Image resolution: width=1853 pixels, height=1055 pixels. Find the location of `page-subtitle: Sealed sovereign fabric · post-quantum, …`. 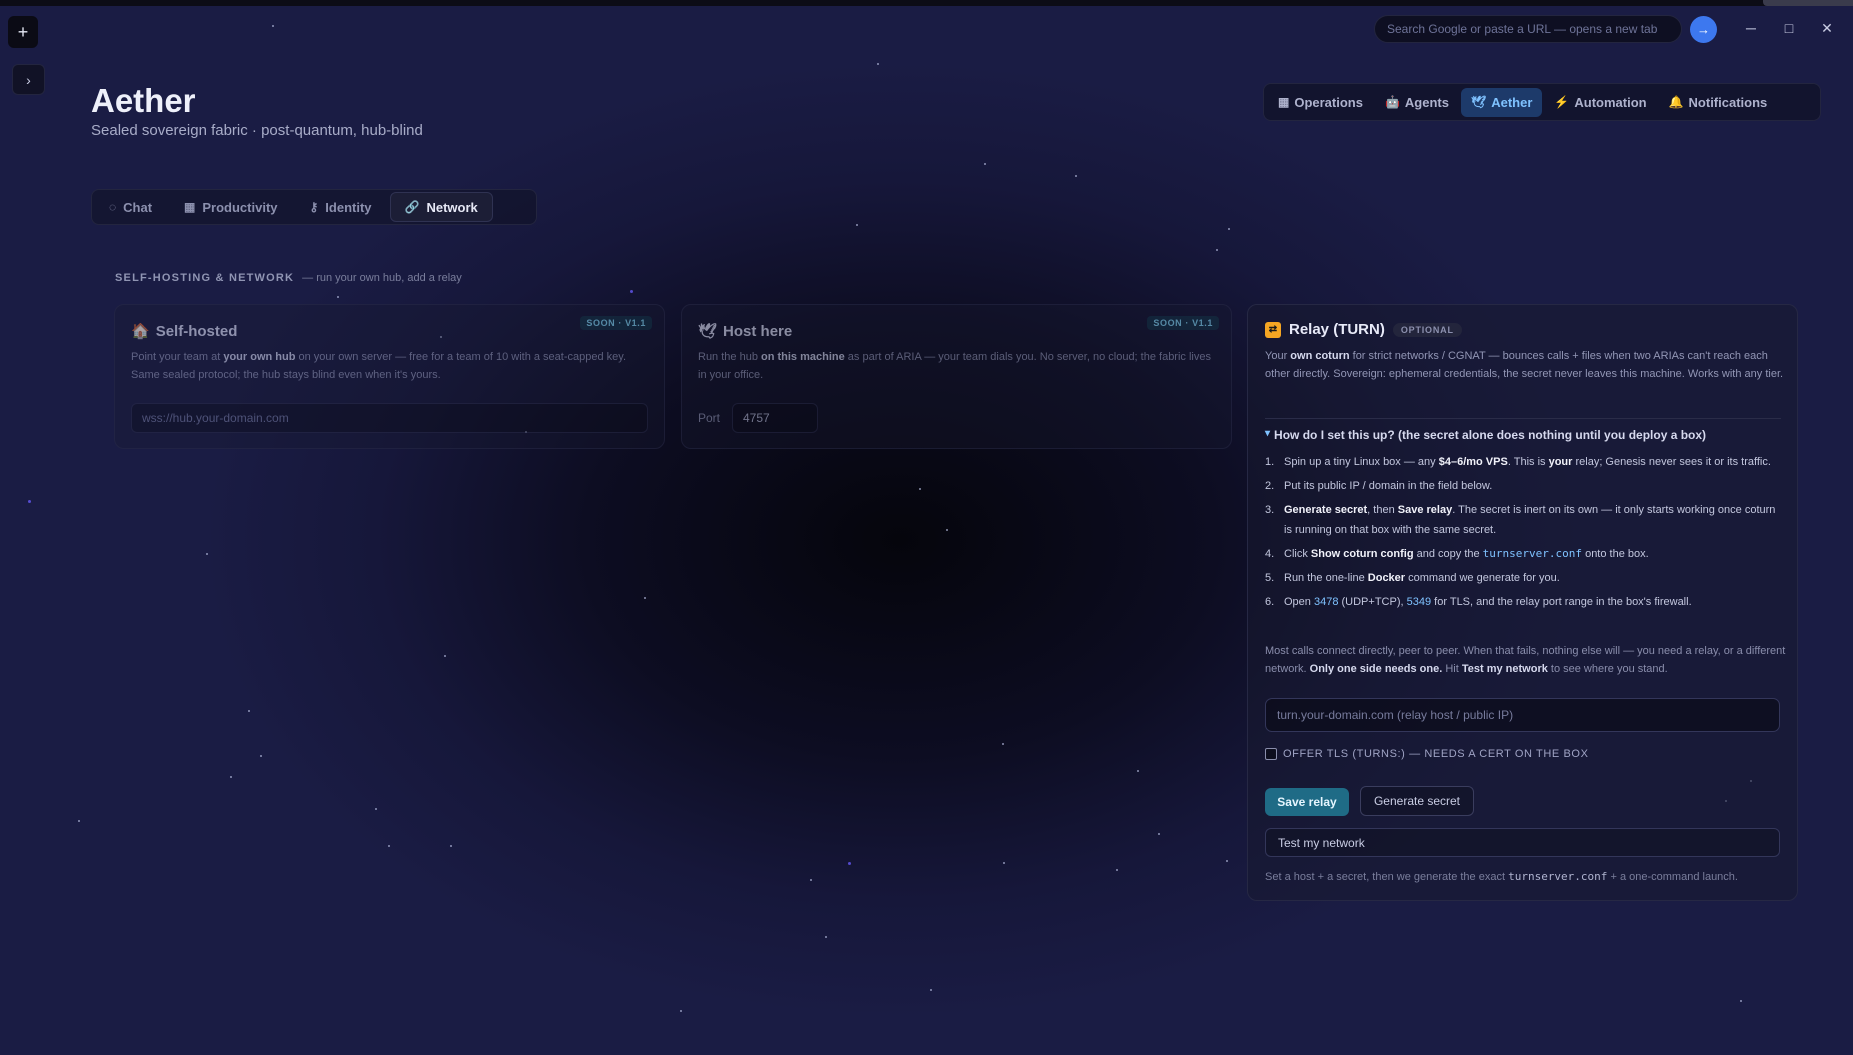

page-subtitle: Sealed sovereign fabric · post-quantum, … is located at coordinates (257, 130).